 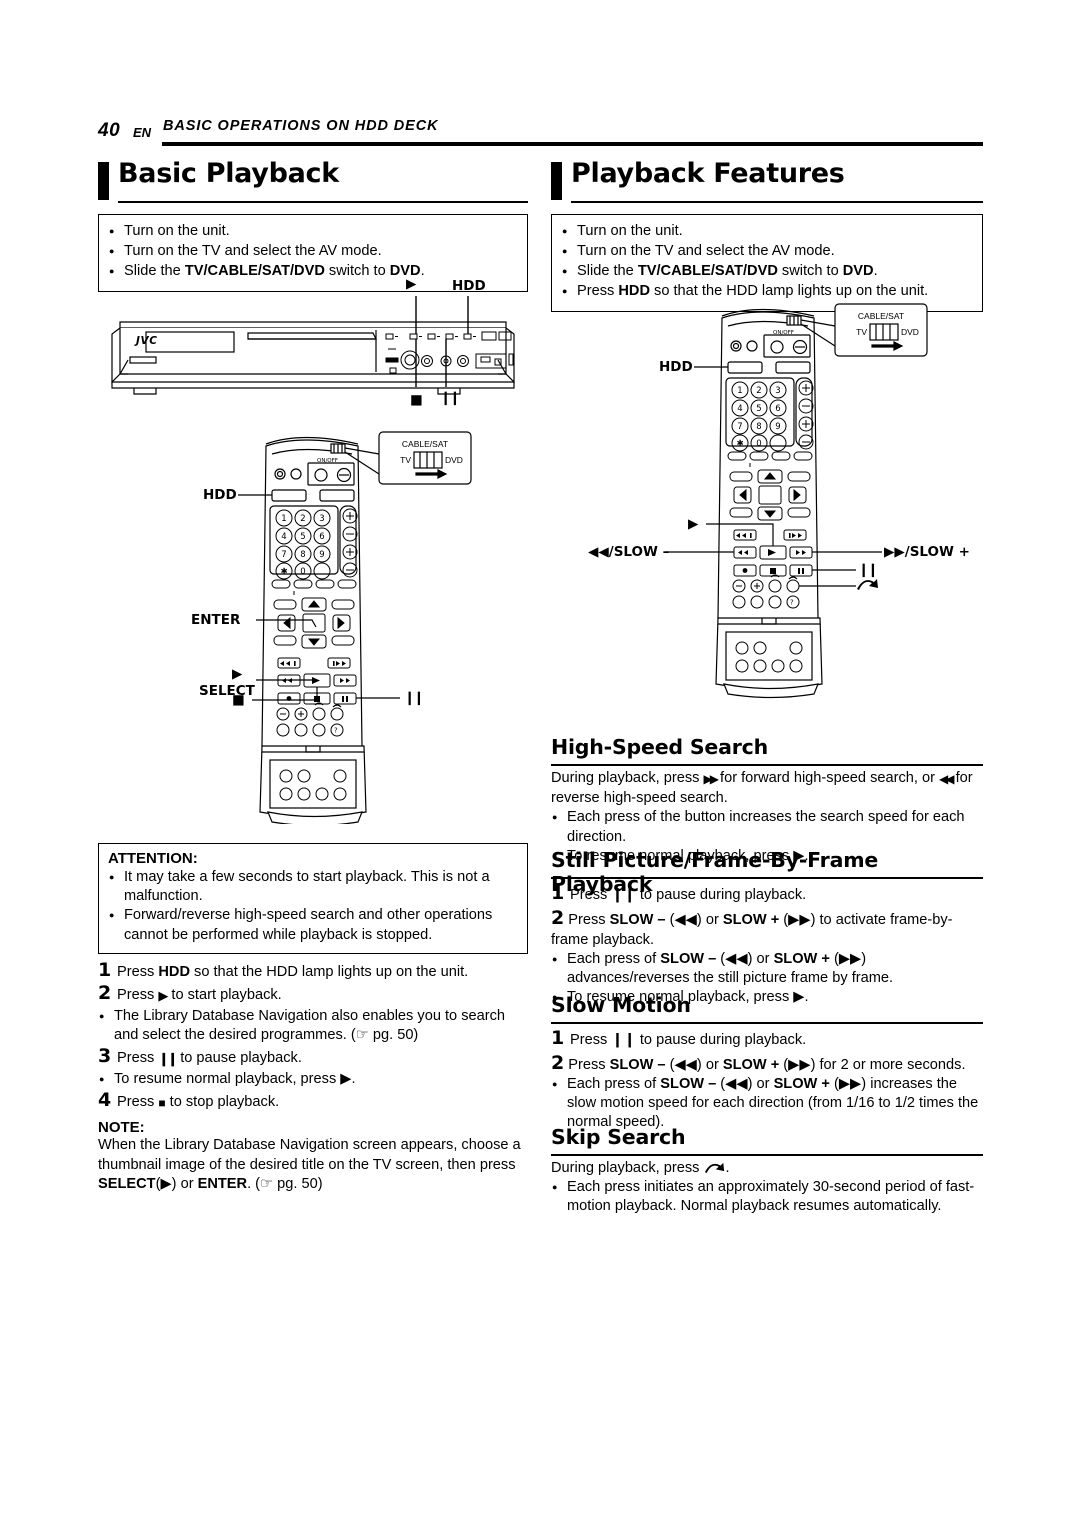 I want to click on spb-c: (◀◀) or, so click(x=745, y=959).